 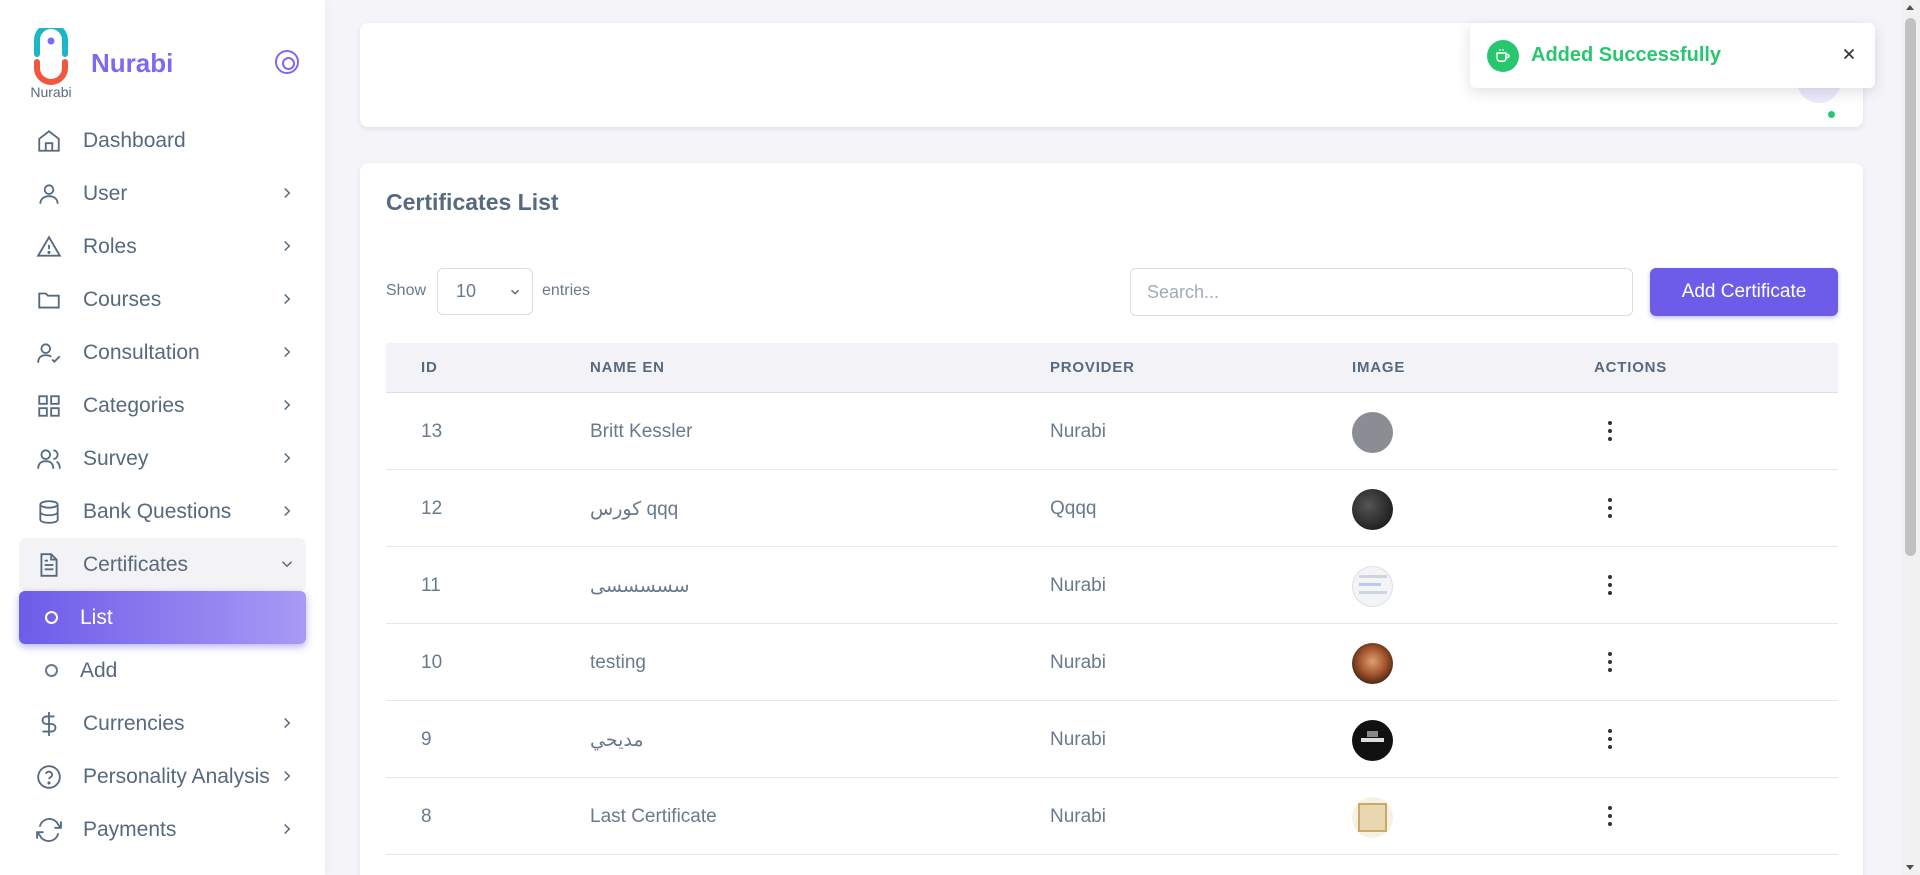 I want to click on cell-name: كورس qqq, so click(x=634, y=509).